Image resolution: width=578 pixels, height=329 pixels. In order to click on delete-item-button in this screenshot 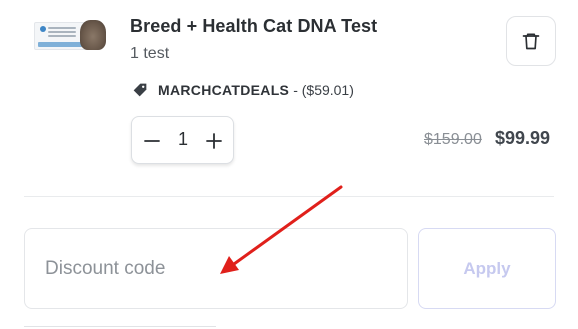, I will do `click(531, 41)`.